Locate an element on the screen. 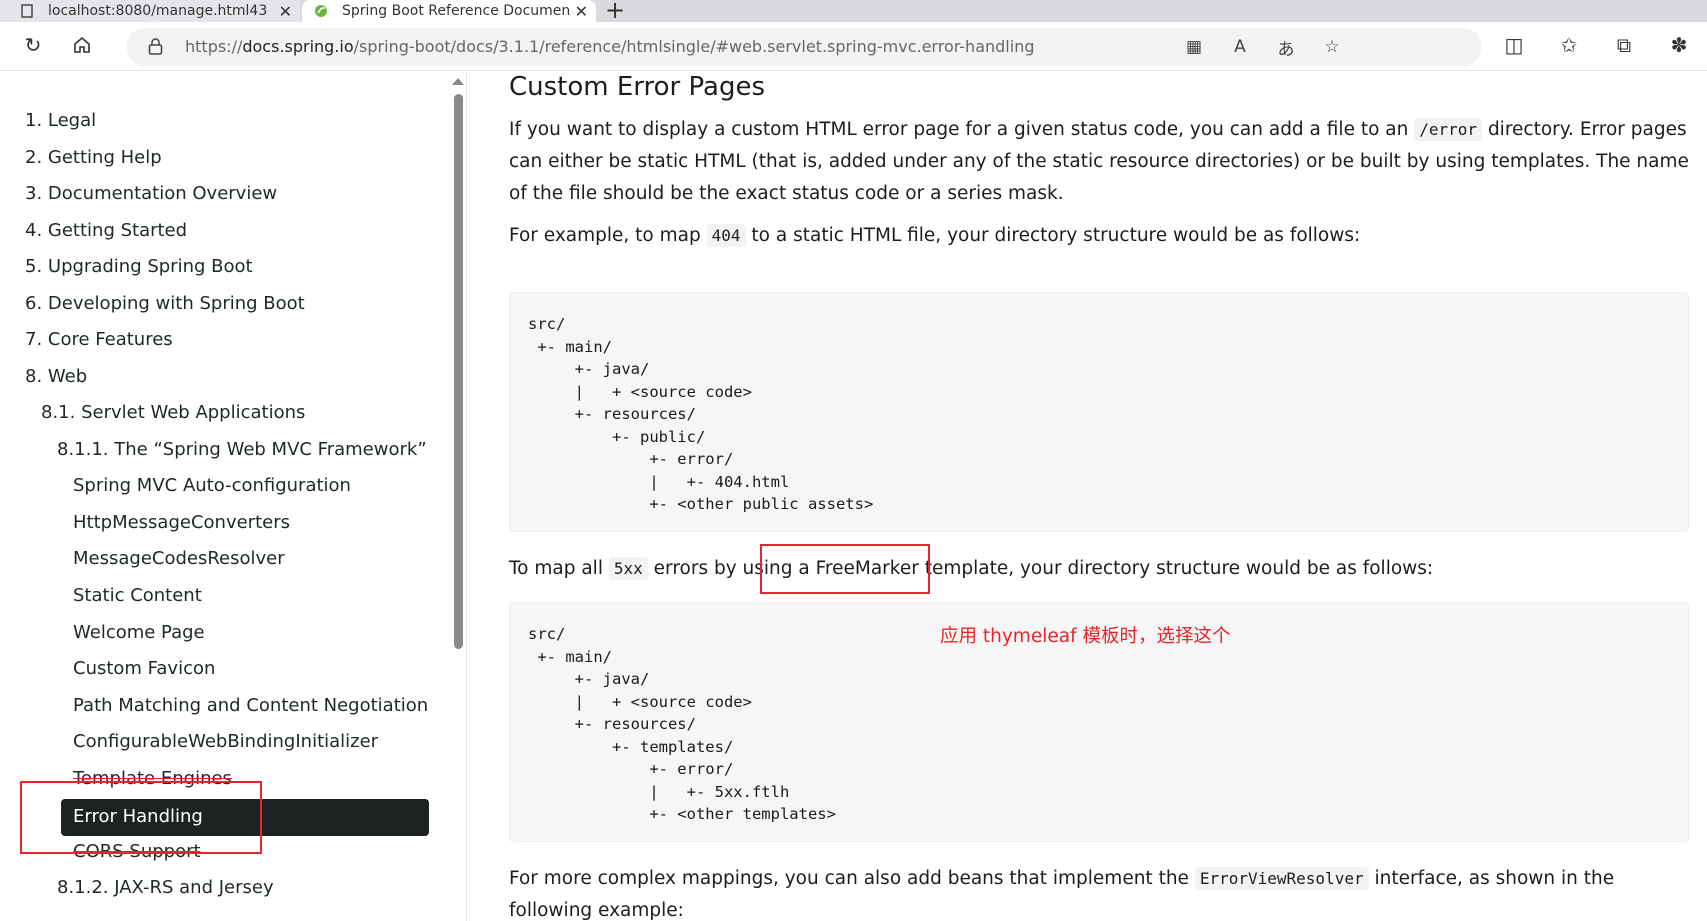  toc-item: 6. Developing with Spring Boot is located at coordinates (165, 303).